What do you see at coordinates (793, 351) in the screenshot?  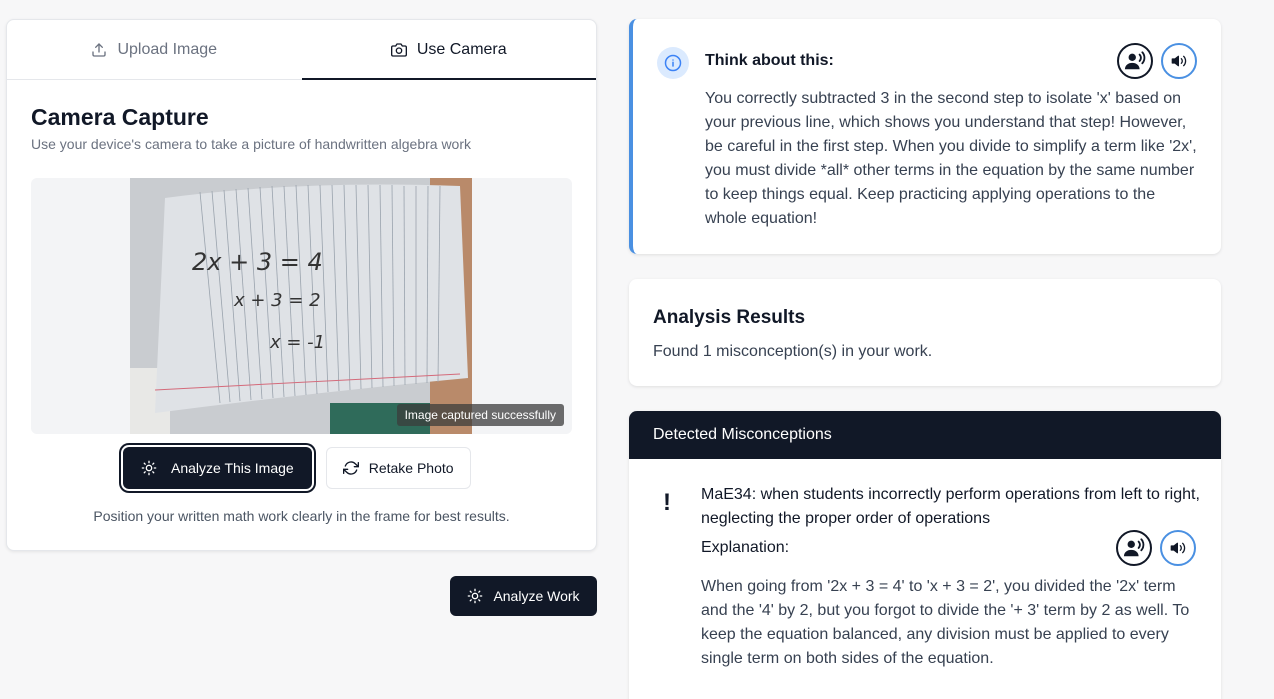 I see `analysis-results-summary: Found 1 misconception(s) in your work.` at bounding box center [793, 351].